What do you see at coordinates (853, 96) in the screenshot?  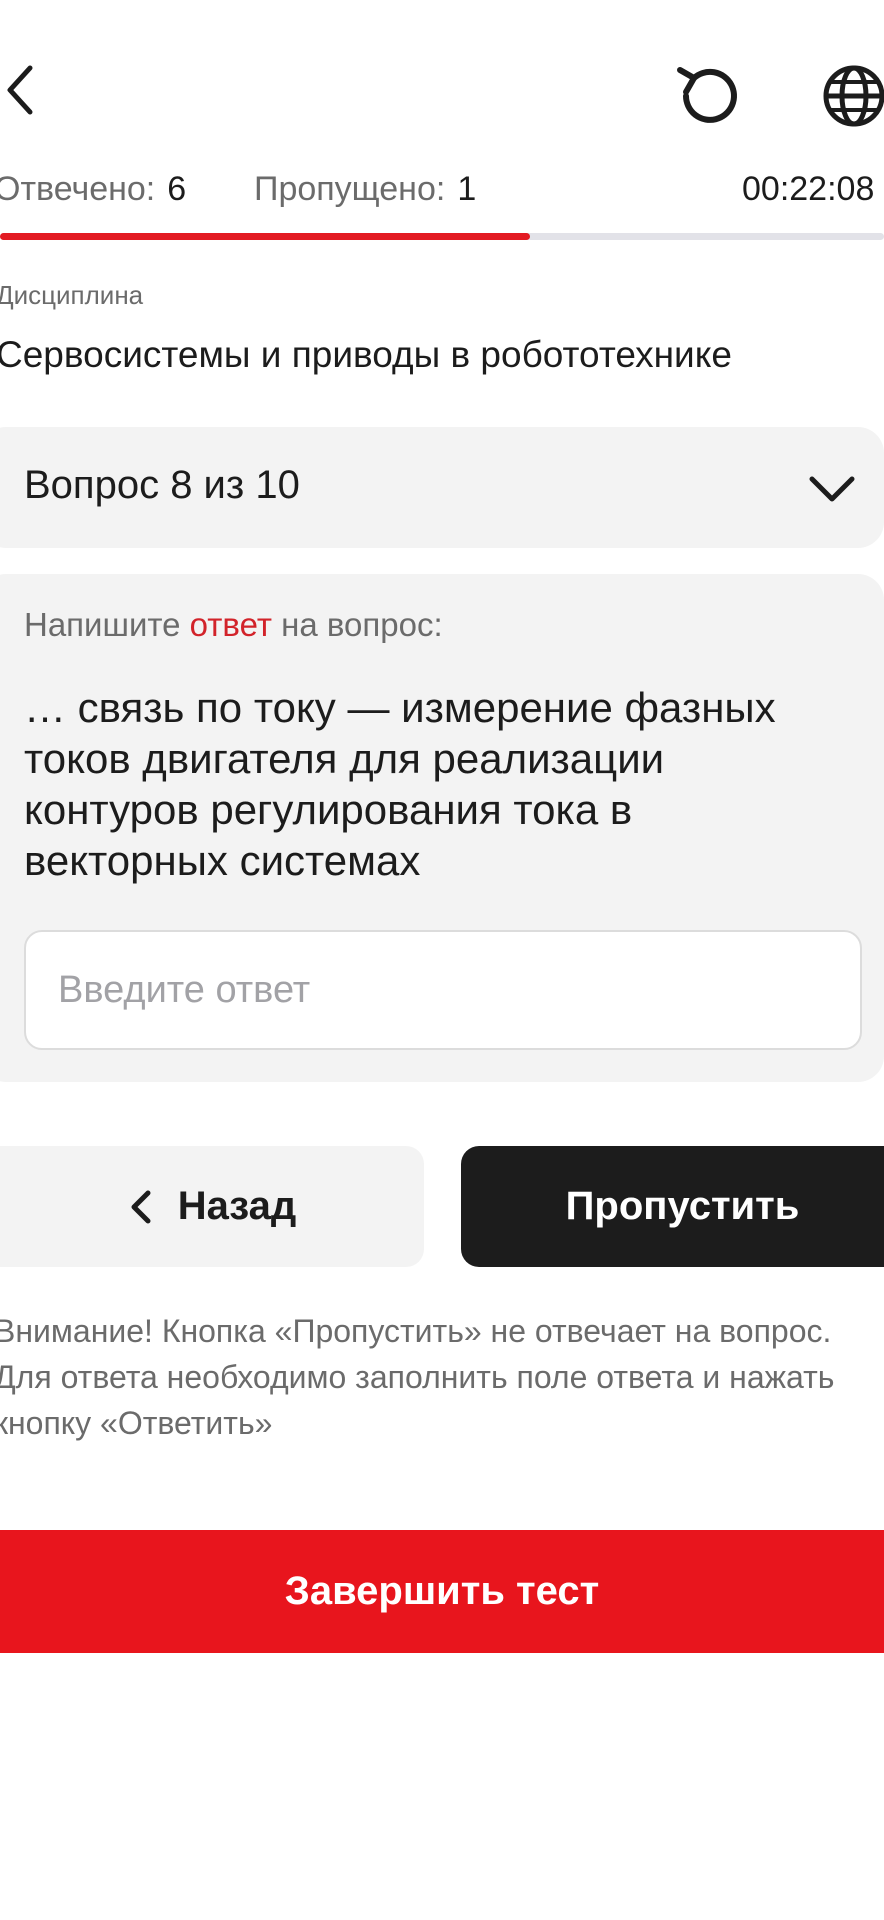 I see `globe-icon` at bounding box center [853, 96].